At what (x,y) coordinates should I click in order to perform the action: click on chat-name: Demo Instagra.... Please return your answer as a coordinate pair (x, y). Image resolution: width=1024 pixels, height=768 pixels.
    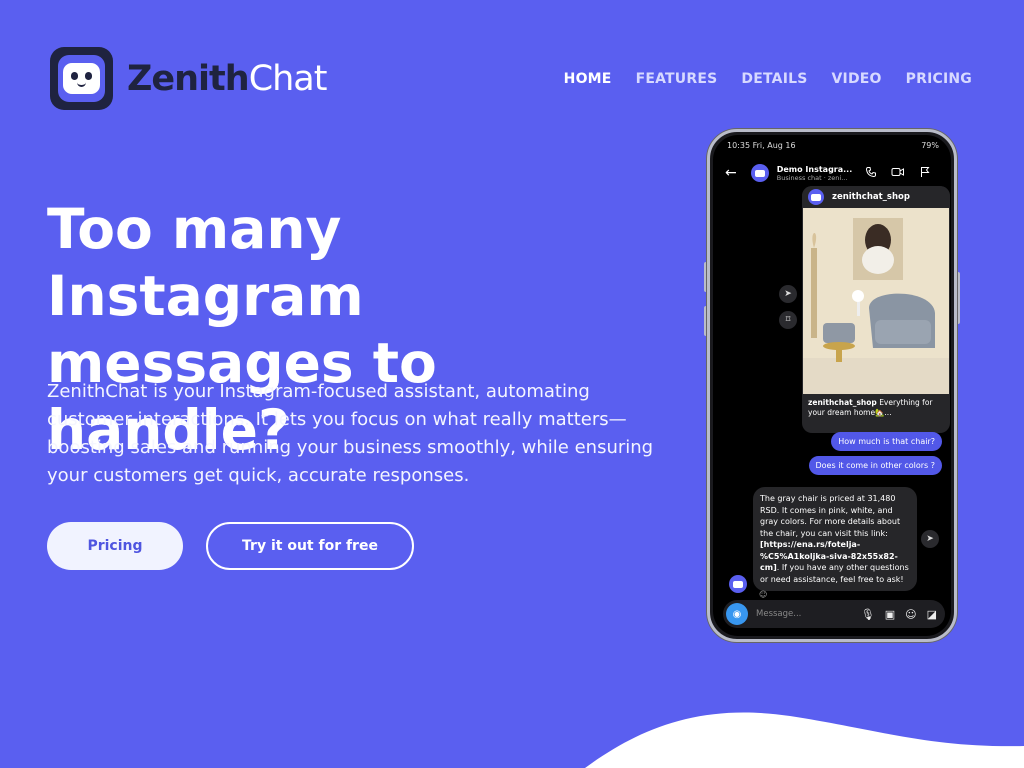
    Looking at the image, I should click on (814, 169).